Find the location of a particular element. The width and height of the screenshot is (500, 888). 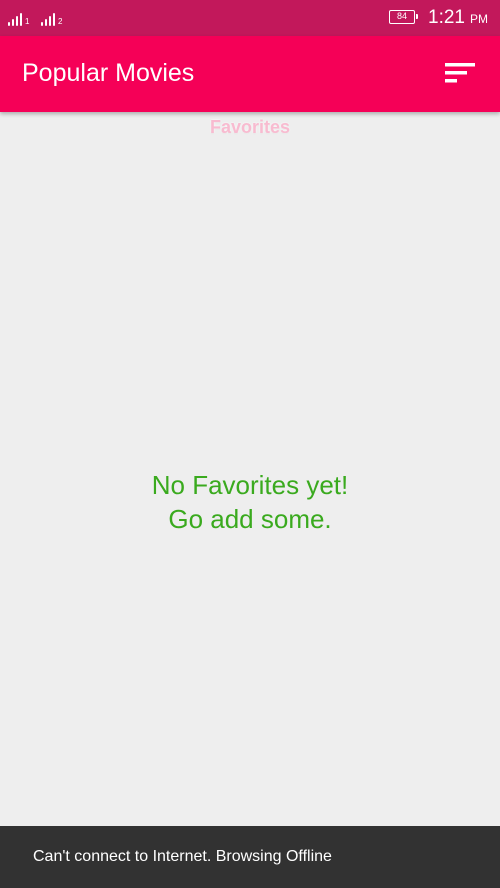

status-ampm: PM is located at coordinates (479, 19).